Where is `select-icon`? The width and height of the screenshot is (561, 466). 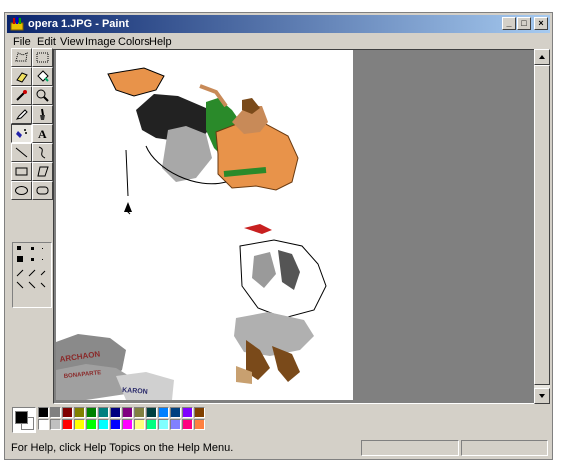
select-icon is located at coordinates (42, 57).